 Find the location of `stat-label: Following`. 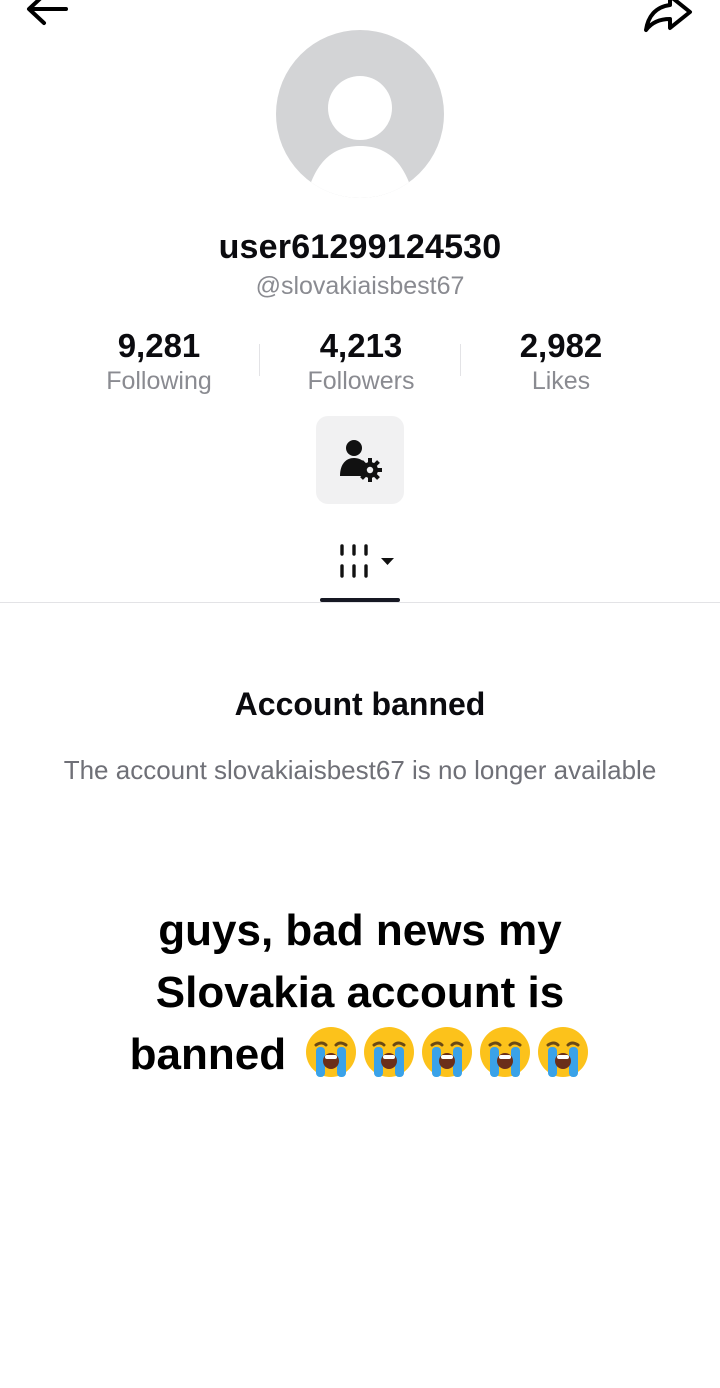

stat-label: Following is located at coordinates (159, 381).